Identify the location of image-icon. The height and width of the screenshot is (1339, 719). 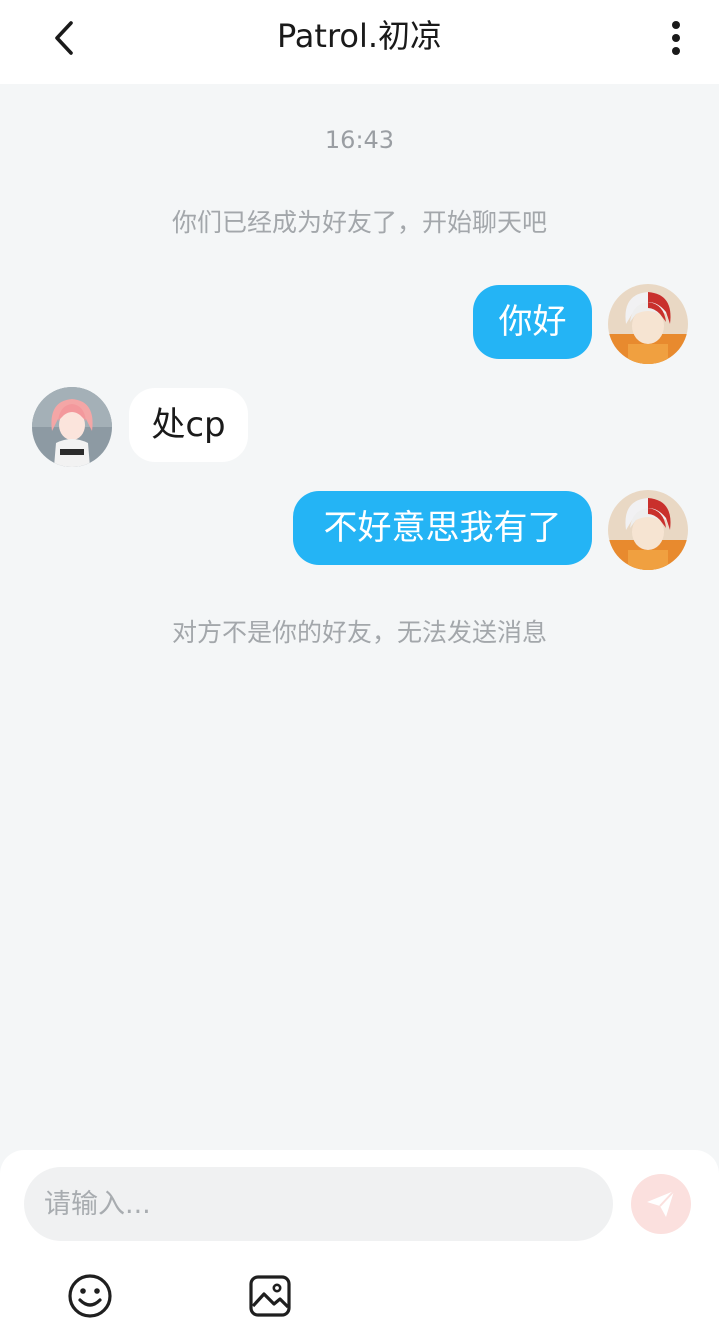
(270, 1296).